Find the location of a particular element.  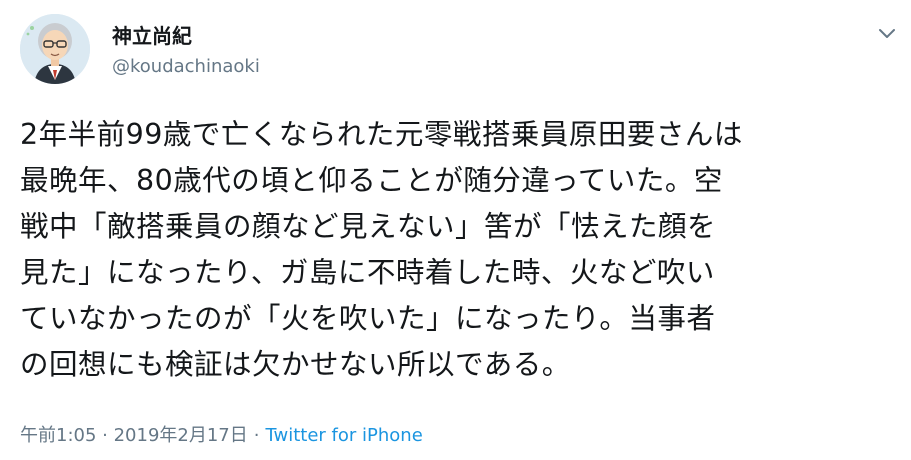

tweet-text-line: 見た」になったり、ガ島に不時着した時、火など吹い is located at coordinates (367, 272).